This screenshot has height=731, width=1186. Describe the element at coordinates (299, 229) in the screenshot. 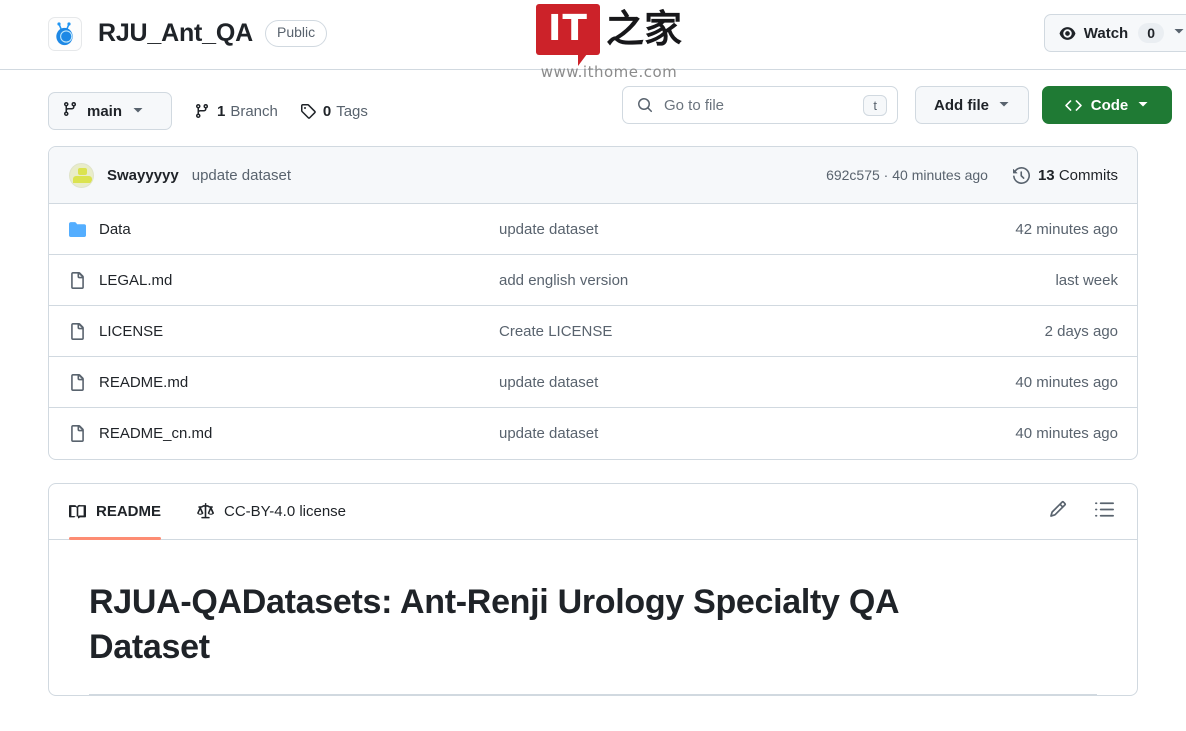

I see `file-name: Data` at that location.